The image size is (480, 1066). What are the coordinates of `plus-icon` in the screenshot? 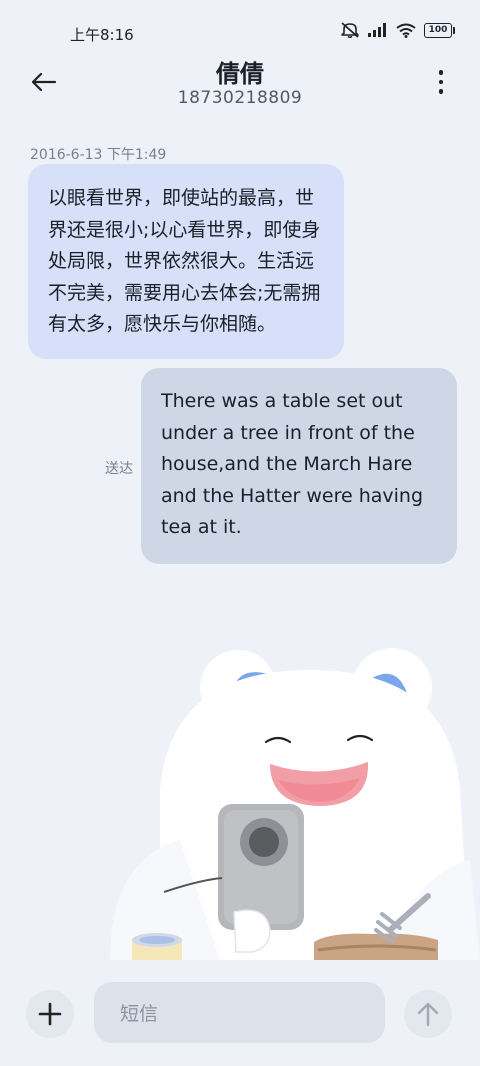 It's located at (50, 1014).